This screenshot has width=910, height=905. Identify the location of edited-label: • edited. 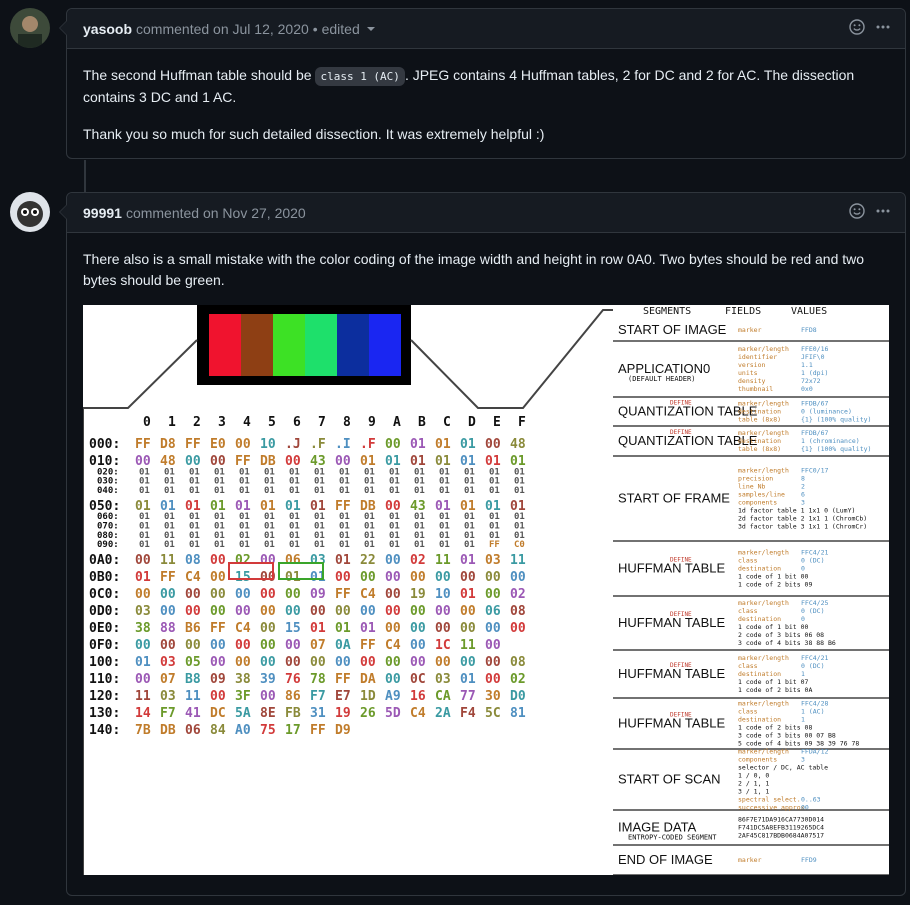
(336, 29).